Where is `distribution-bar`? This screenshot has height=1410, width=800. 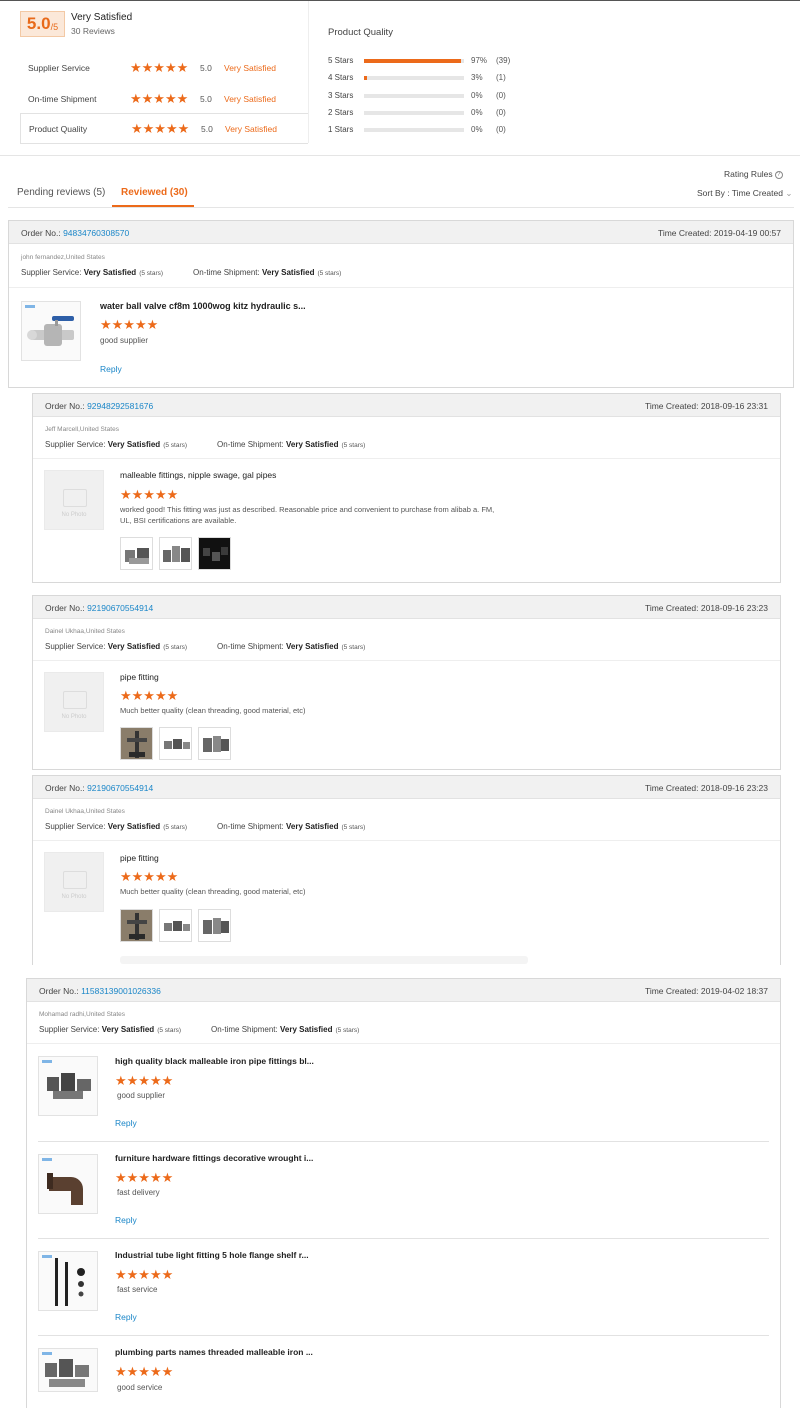
distribution-bar is located at coordinates (414, 61).